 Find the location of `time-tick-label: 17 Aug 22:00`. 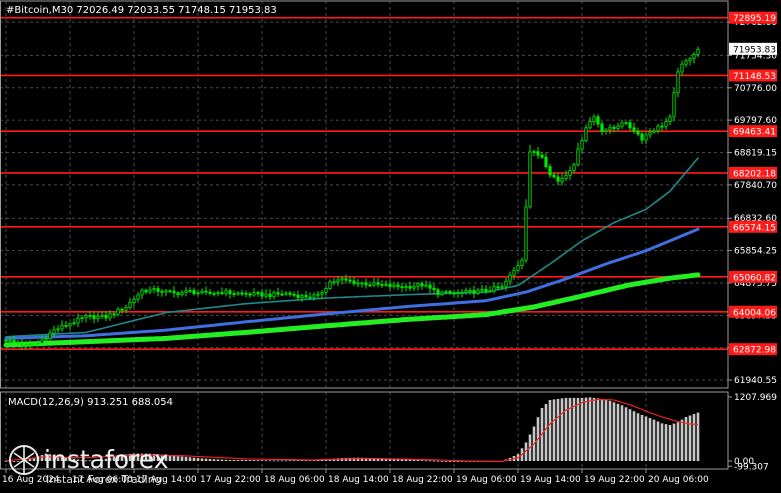

time-tick-label: 17 Aug 22:00 is located at coordinates (230, 480).